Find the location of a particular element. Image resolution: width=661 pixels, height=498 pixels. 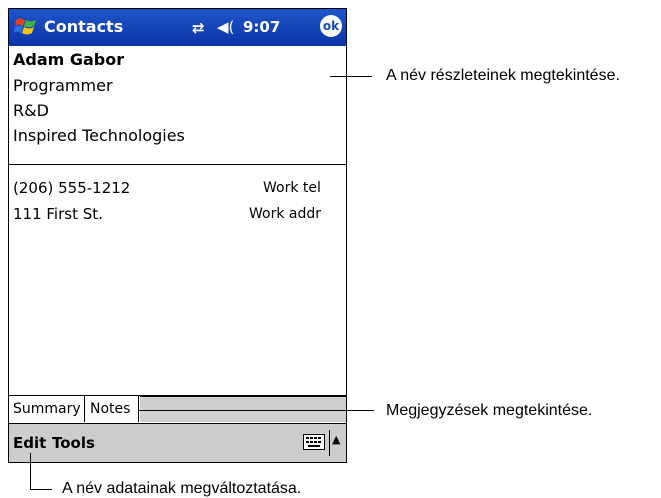

detail-value: 111 First St. is located at coordinates (58, 214).